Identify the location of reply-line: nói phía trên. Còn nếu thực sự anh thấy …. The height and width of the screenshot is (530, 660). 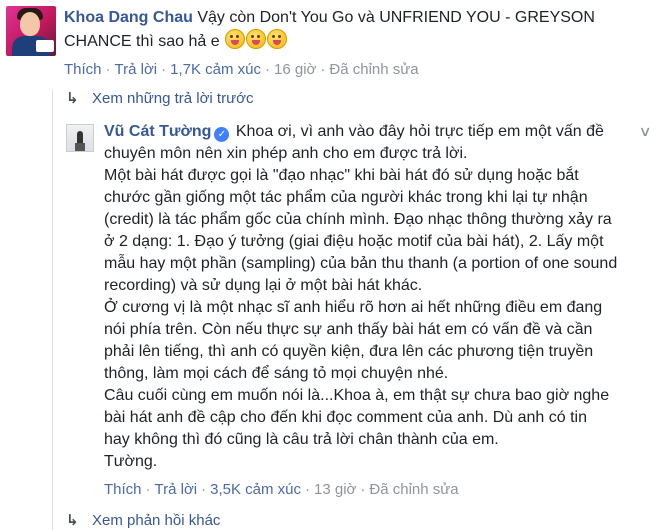
(348, 329).